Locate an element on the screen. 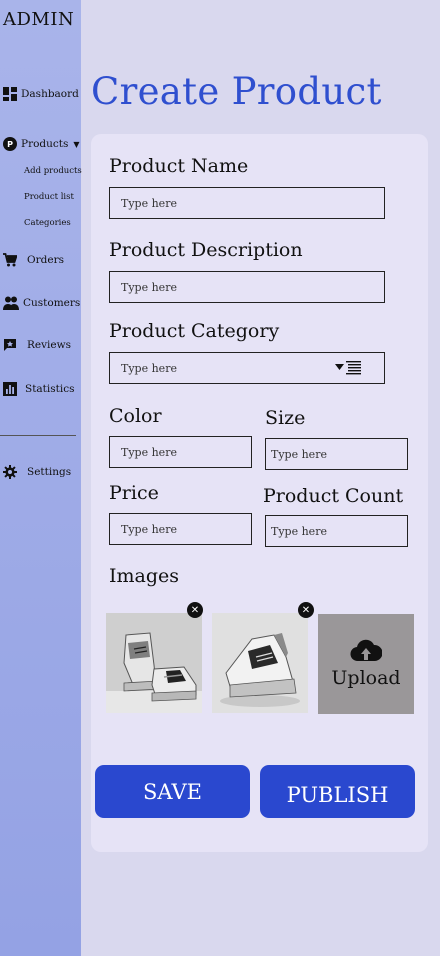  sidebar-item-orders: Orders is located at coordinates (33, 260).